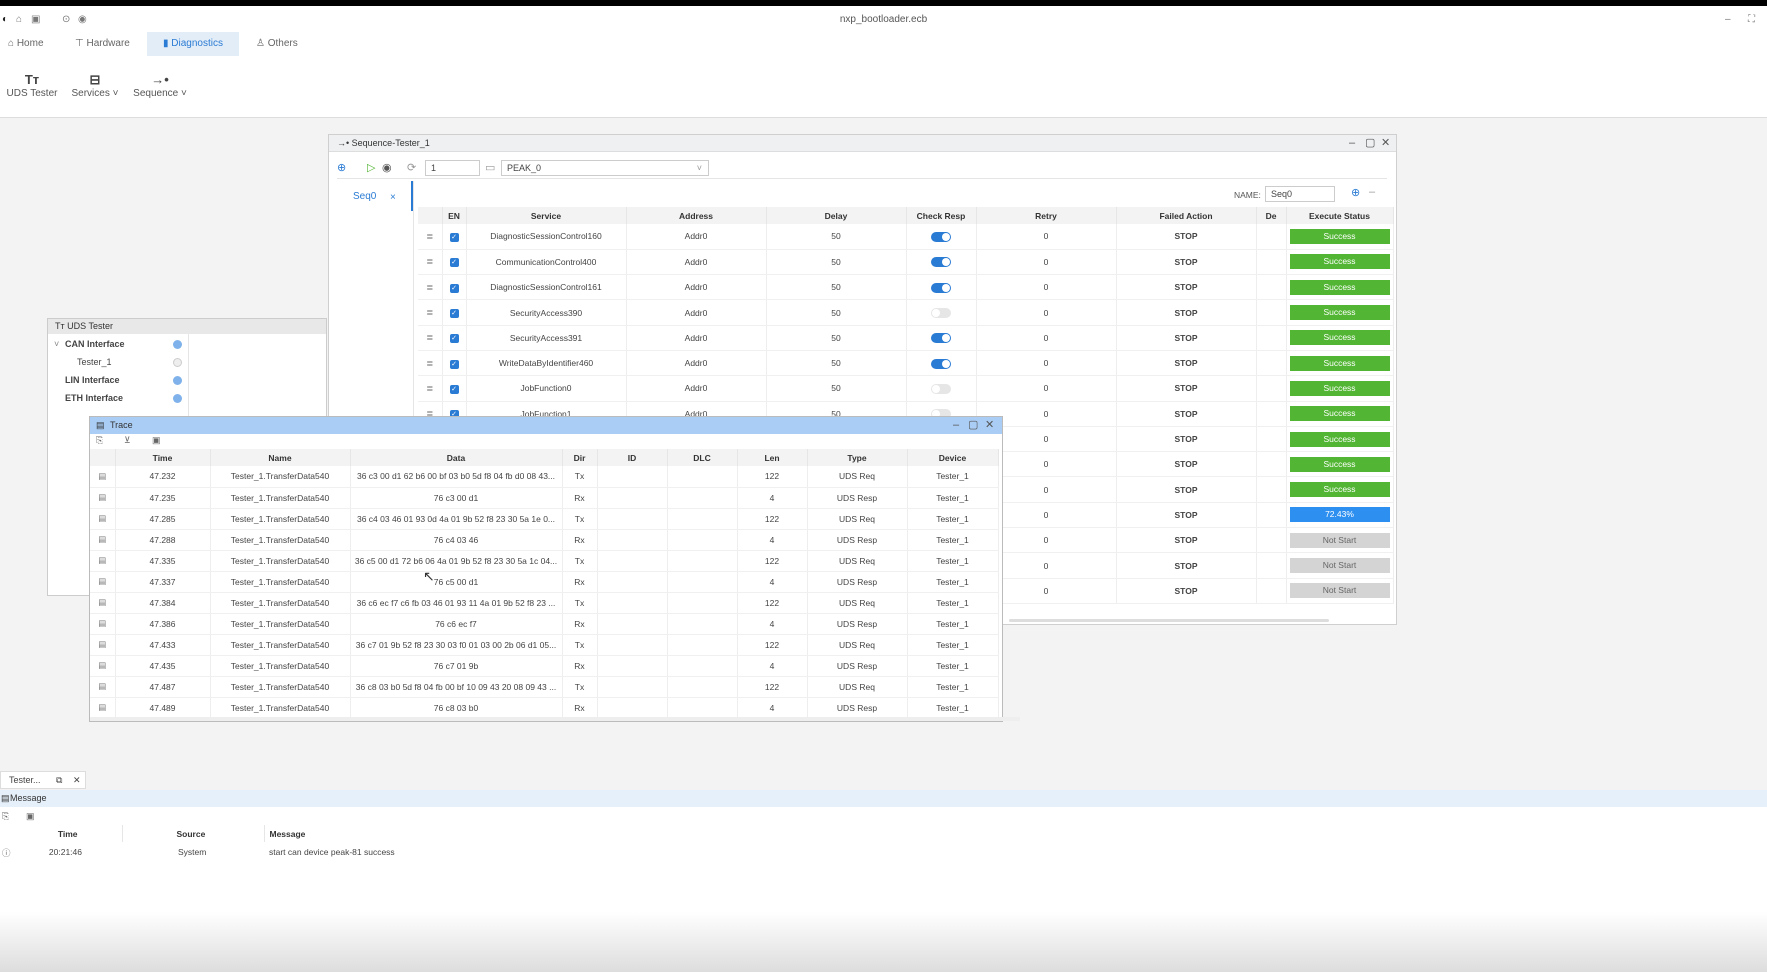 The width and height of the screenshot is (1767, 972). What do you see at coordinates (280, 457) in the screenshot?
I see `column-header: Name` at bounding box center [280, 457].